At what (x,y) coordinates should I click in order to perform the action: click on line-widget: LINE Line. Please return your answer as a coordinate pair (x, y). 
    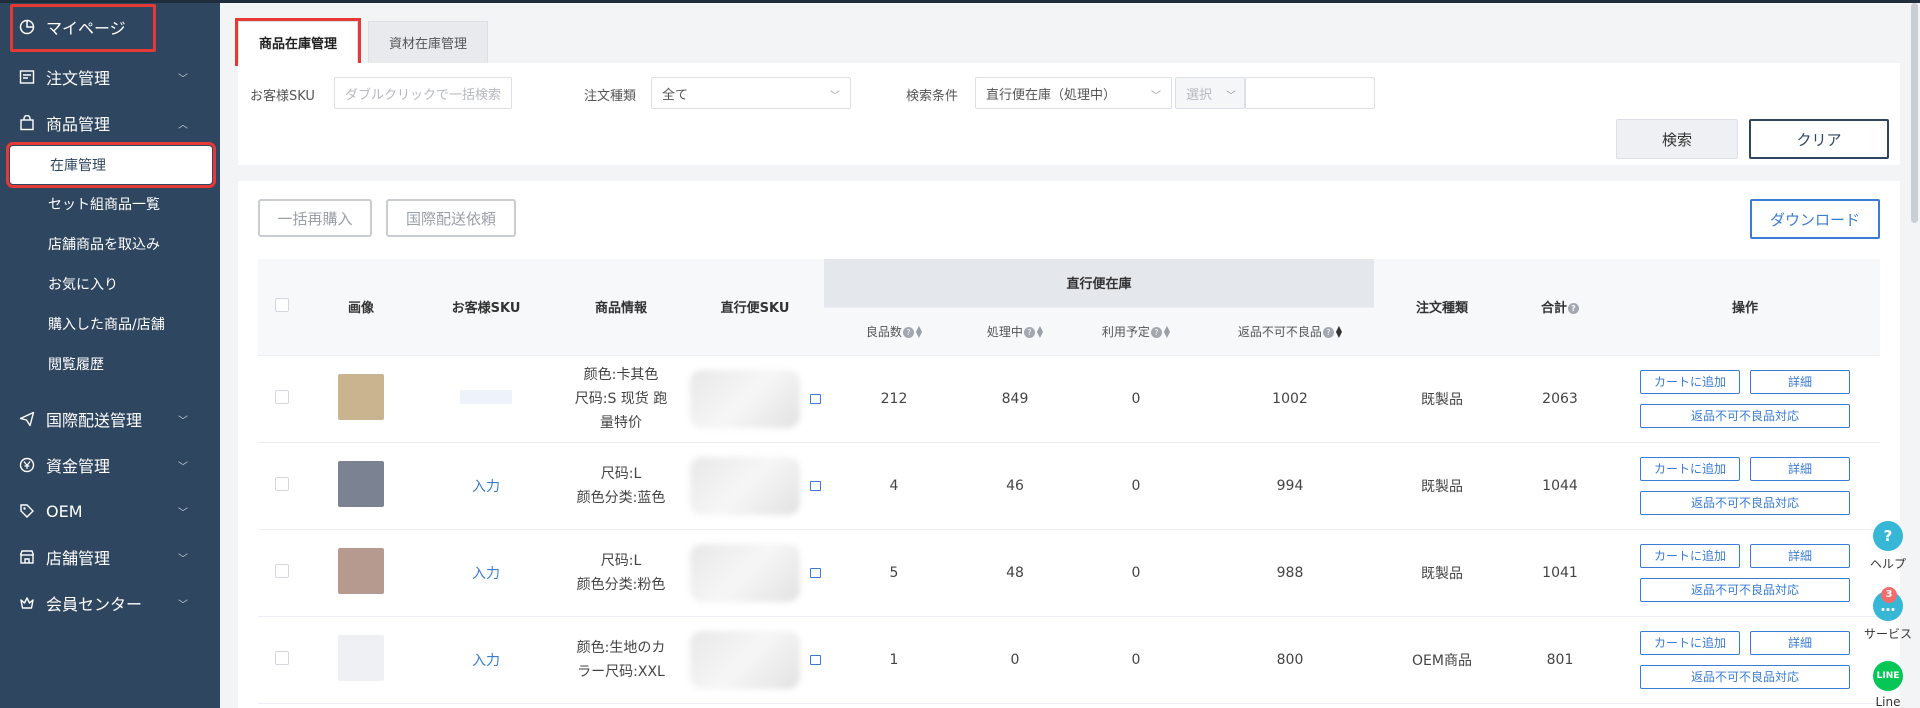
    Looking at the image, I should click on (1888, 684).